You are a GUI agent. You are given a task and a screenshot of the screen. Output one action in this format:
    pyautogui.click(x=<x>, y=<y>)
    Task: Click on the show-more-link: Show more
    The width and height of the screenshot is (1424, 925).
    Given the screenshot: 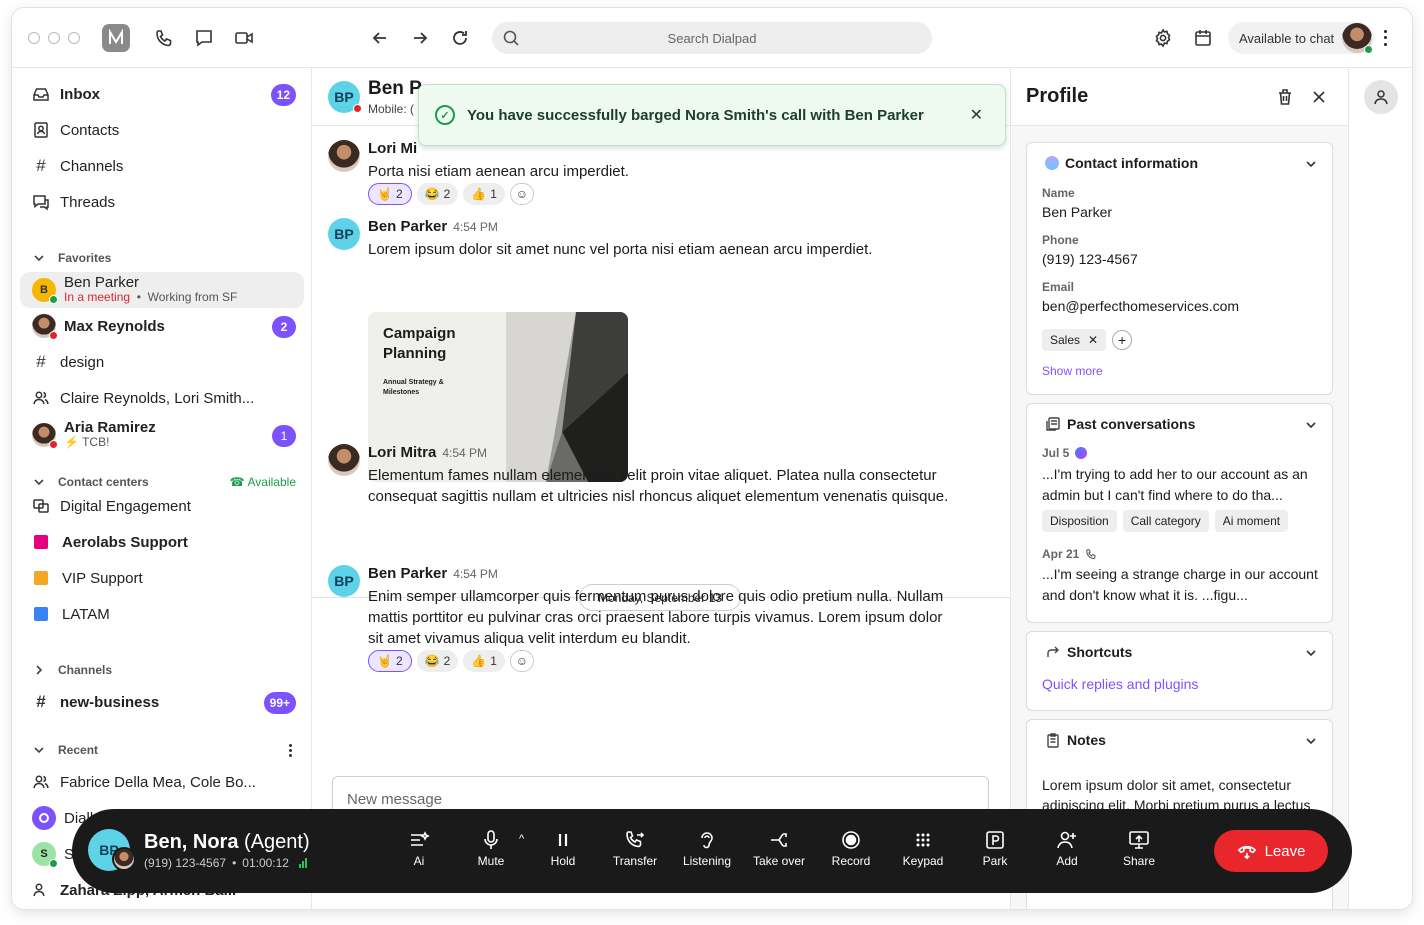 What is the action you would take?
    pyautogui.click(x=1072, y=371)
    